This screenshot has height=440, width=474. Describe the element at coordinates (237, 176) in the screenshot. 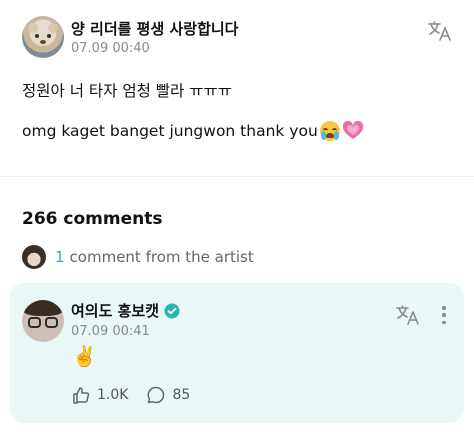

I see `section-divider` at that location.